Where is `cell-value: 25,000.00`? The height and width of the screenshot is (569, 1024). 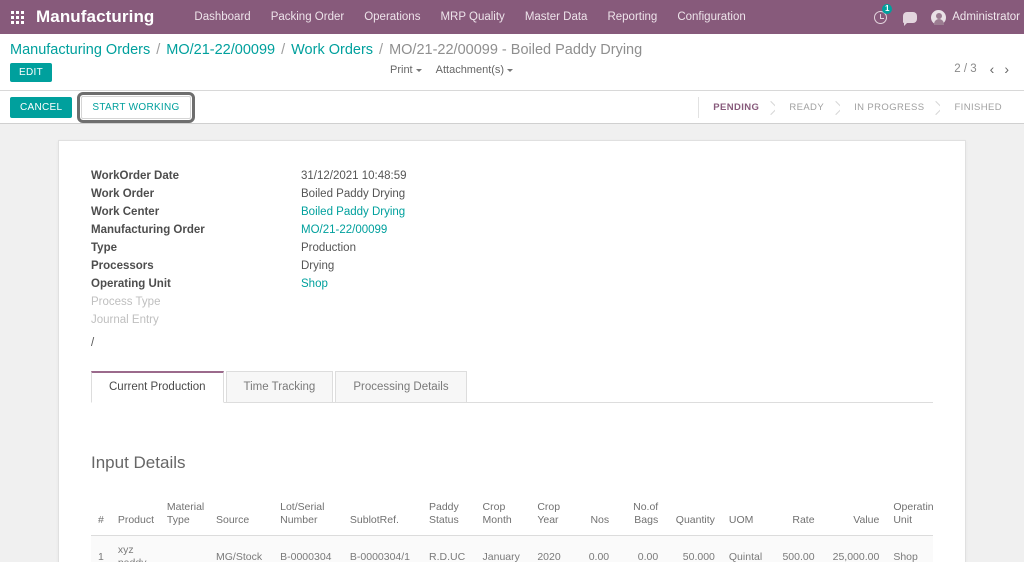
cell-value: 25,000.00 is located at coordinates (854, 548).